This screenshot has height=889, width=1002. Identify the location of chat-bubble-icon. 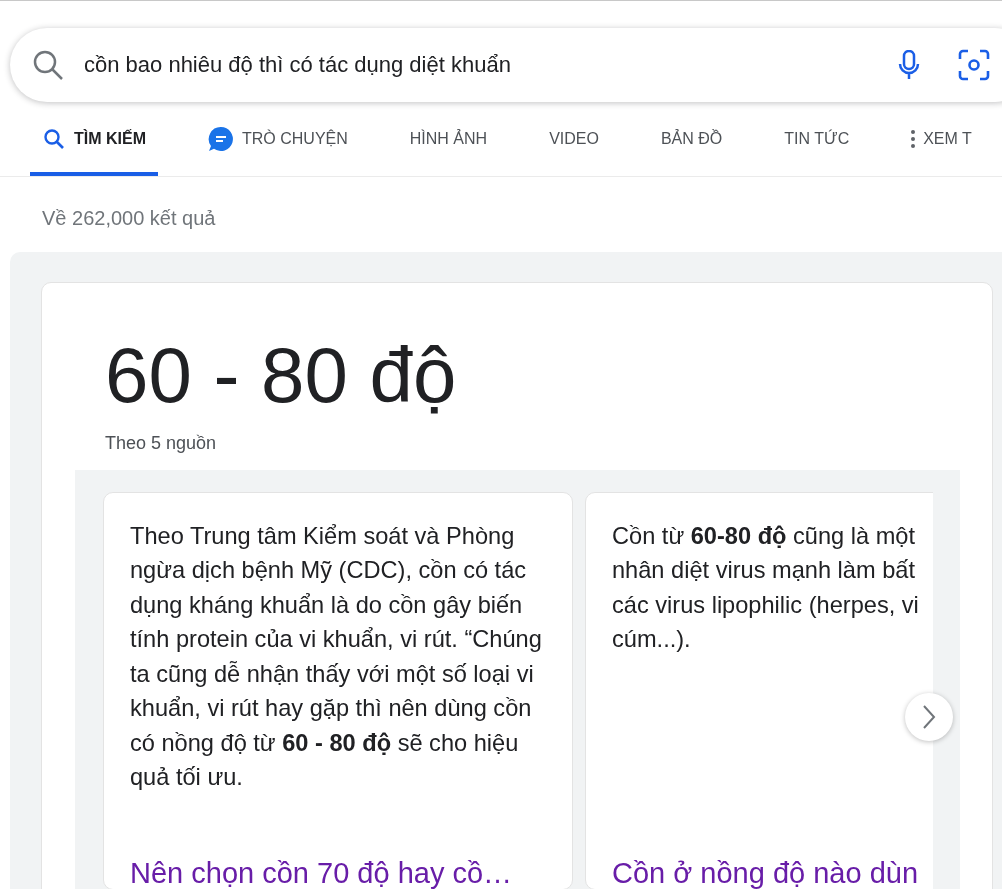
(221, 139).